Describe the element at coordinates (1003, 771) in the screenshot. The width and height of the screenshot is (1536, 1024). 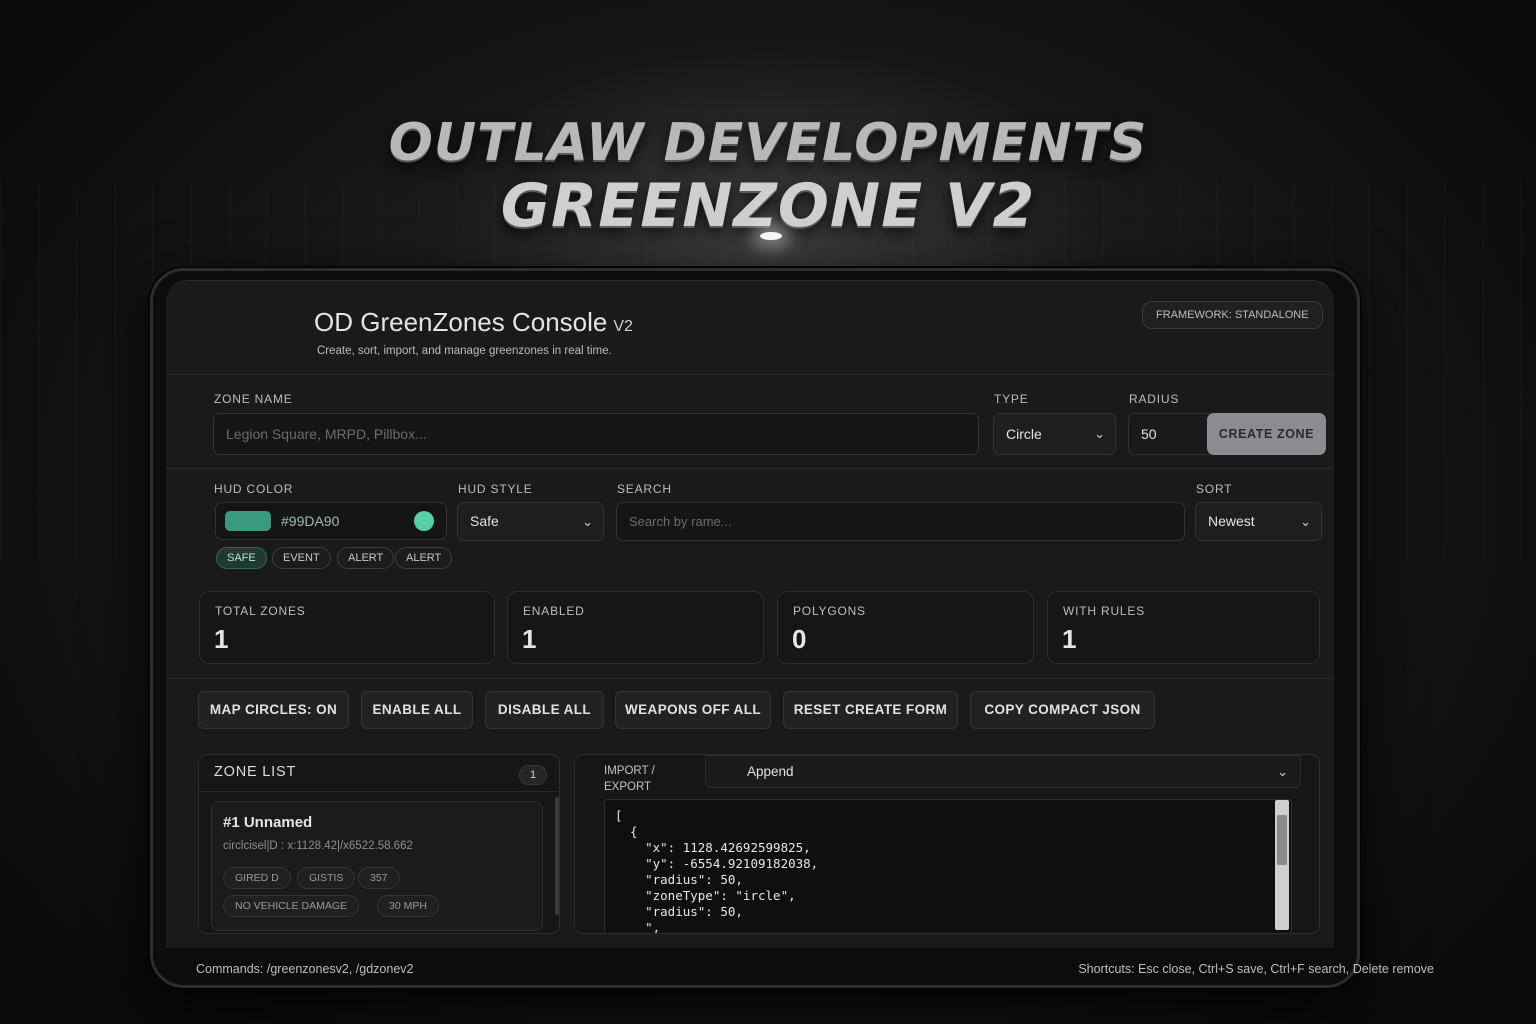
I see `import-mode-select: Append ⌄` at that location.